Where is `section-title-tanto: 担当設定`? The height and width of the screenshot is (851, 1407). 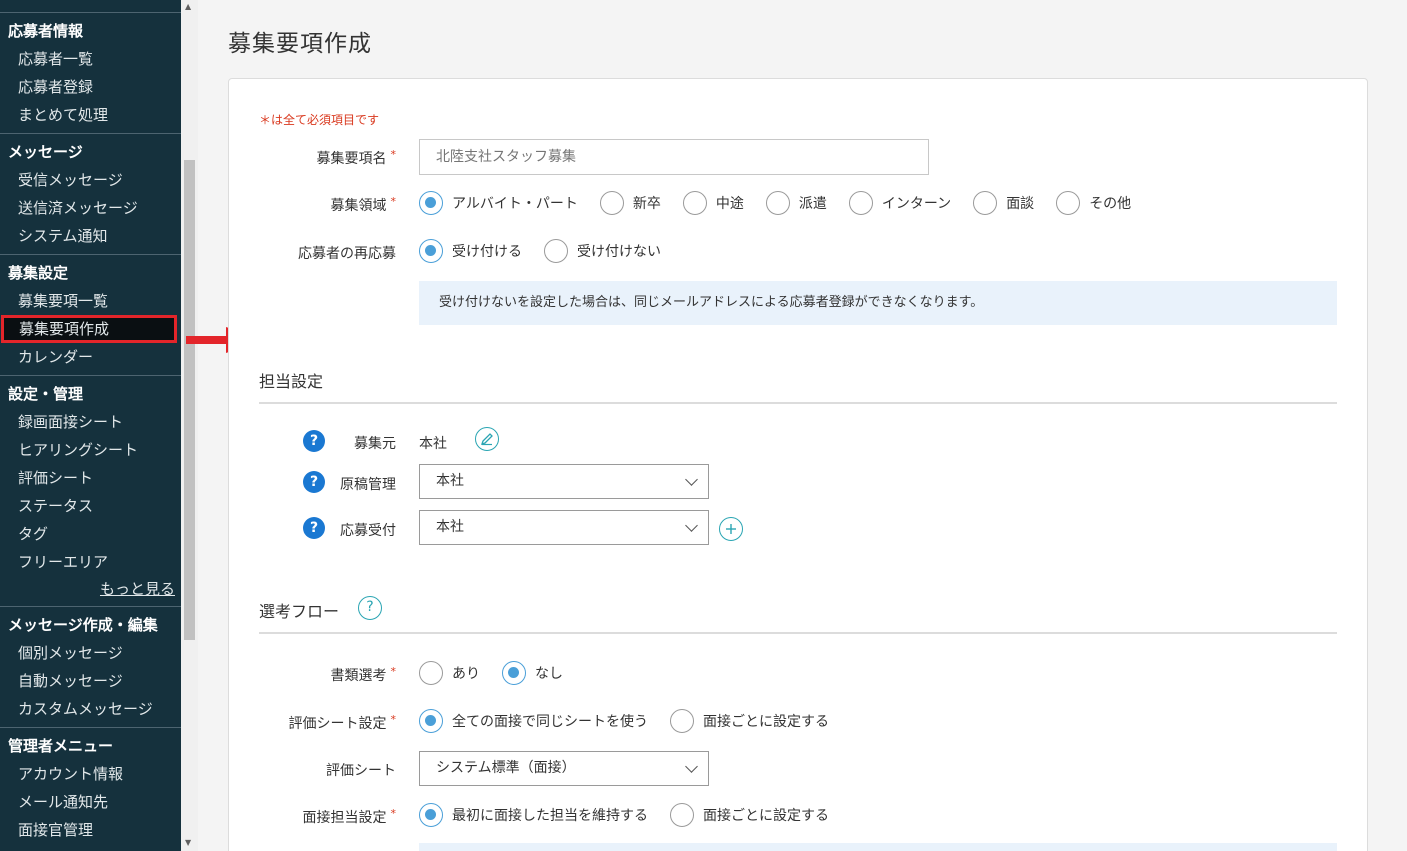
section-title-tanto: 担当設定 is located at coordinates (291, 381).